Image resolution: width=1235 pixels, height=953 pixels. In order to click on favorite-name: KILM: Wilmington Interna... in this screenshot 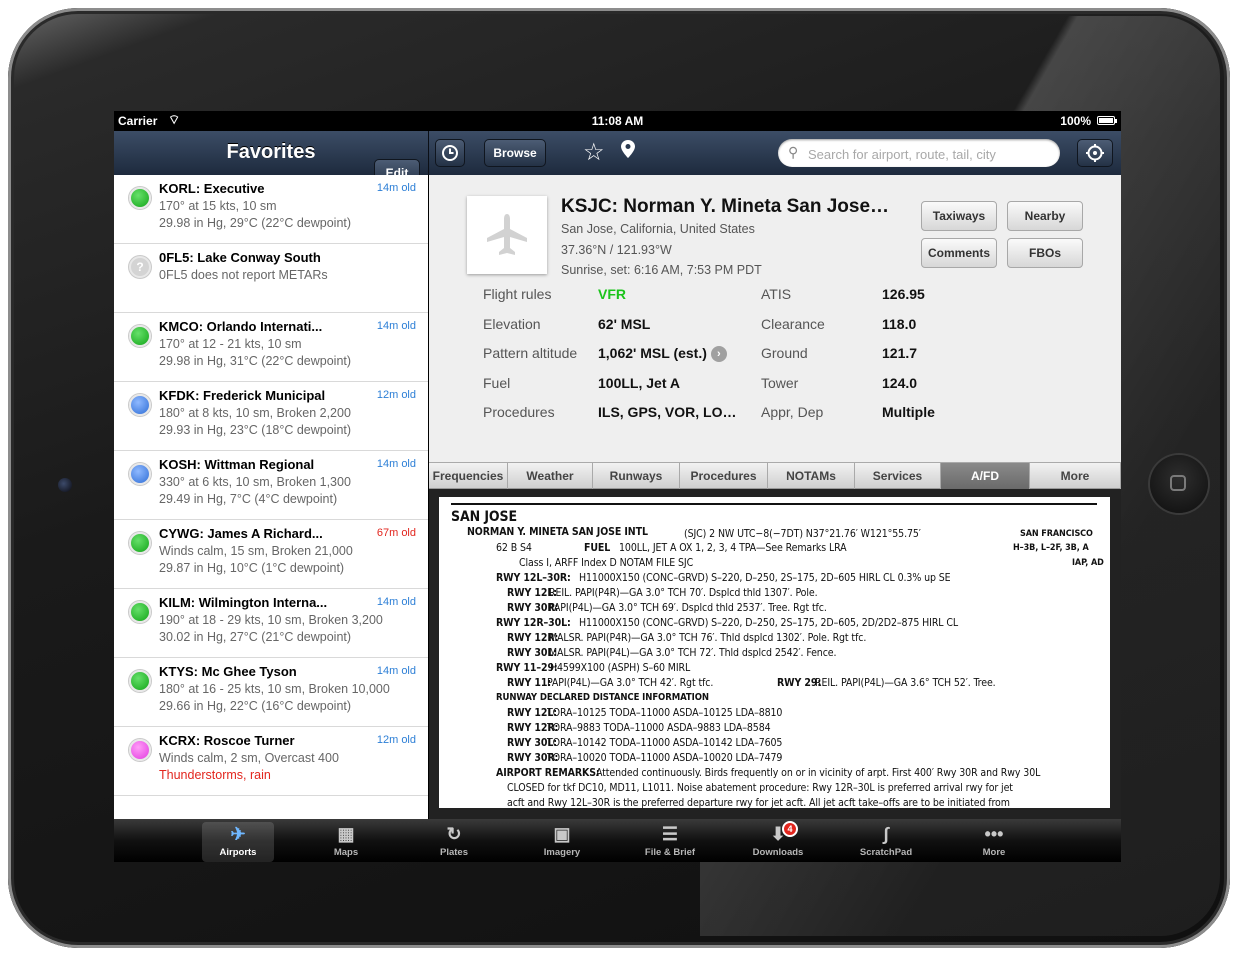, I will do `click(243, 602)`.